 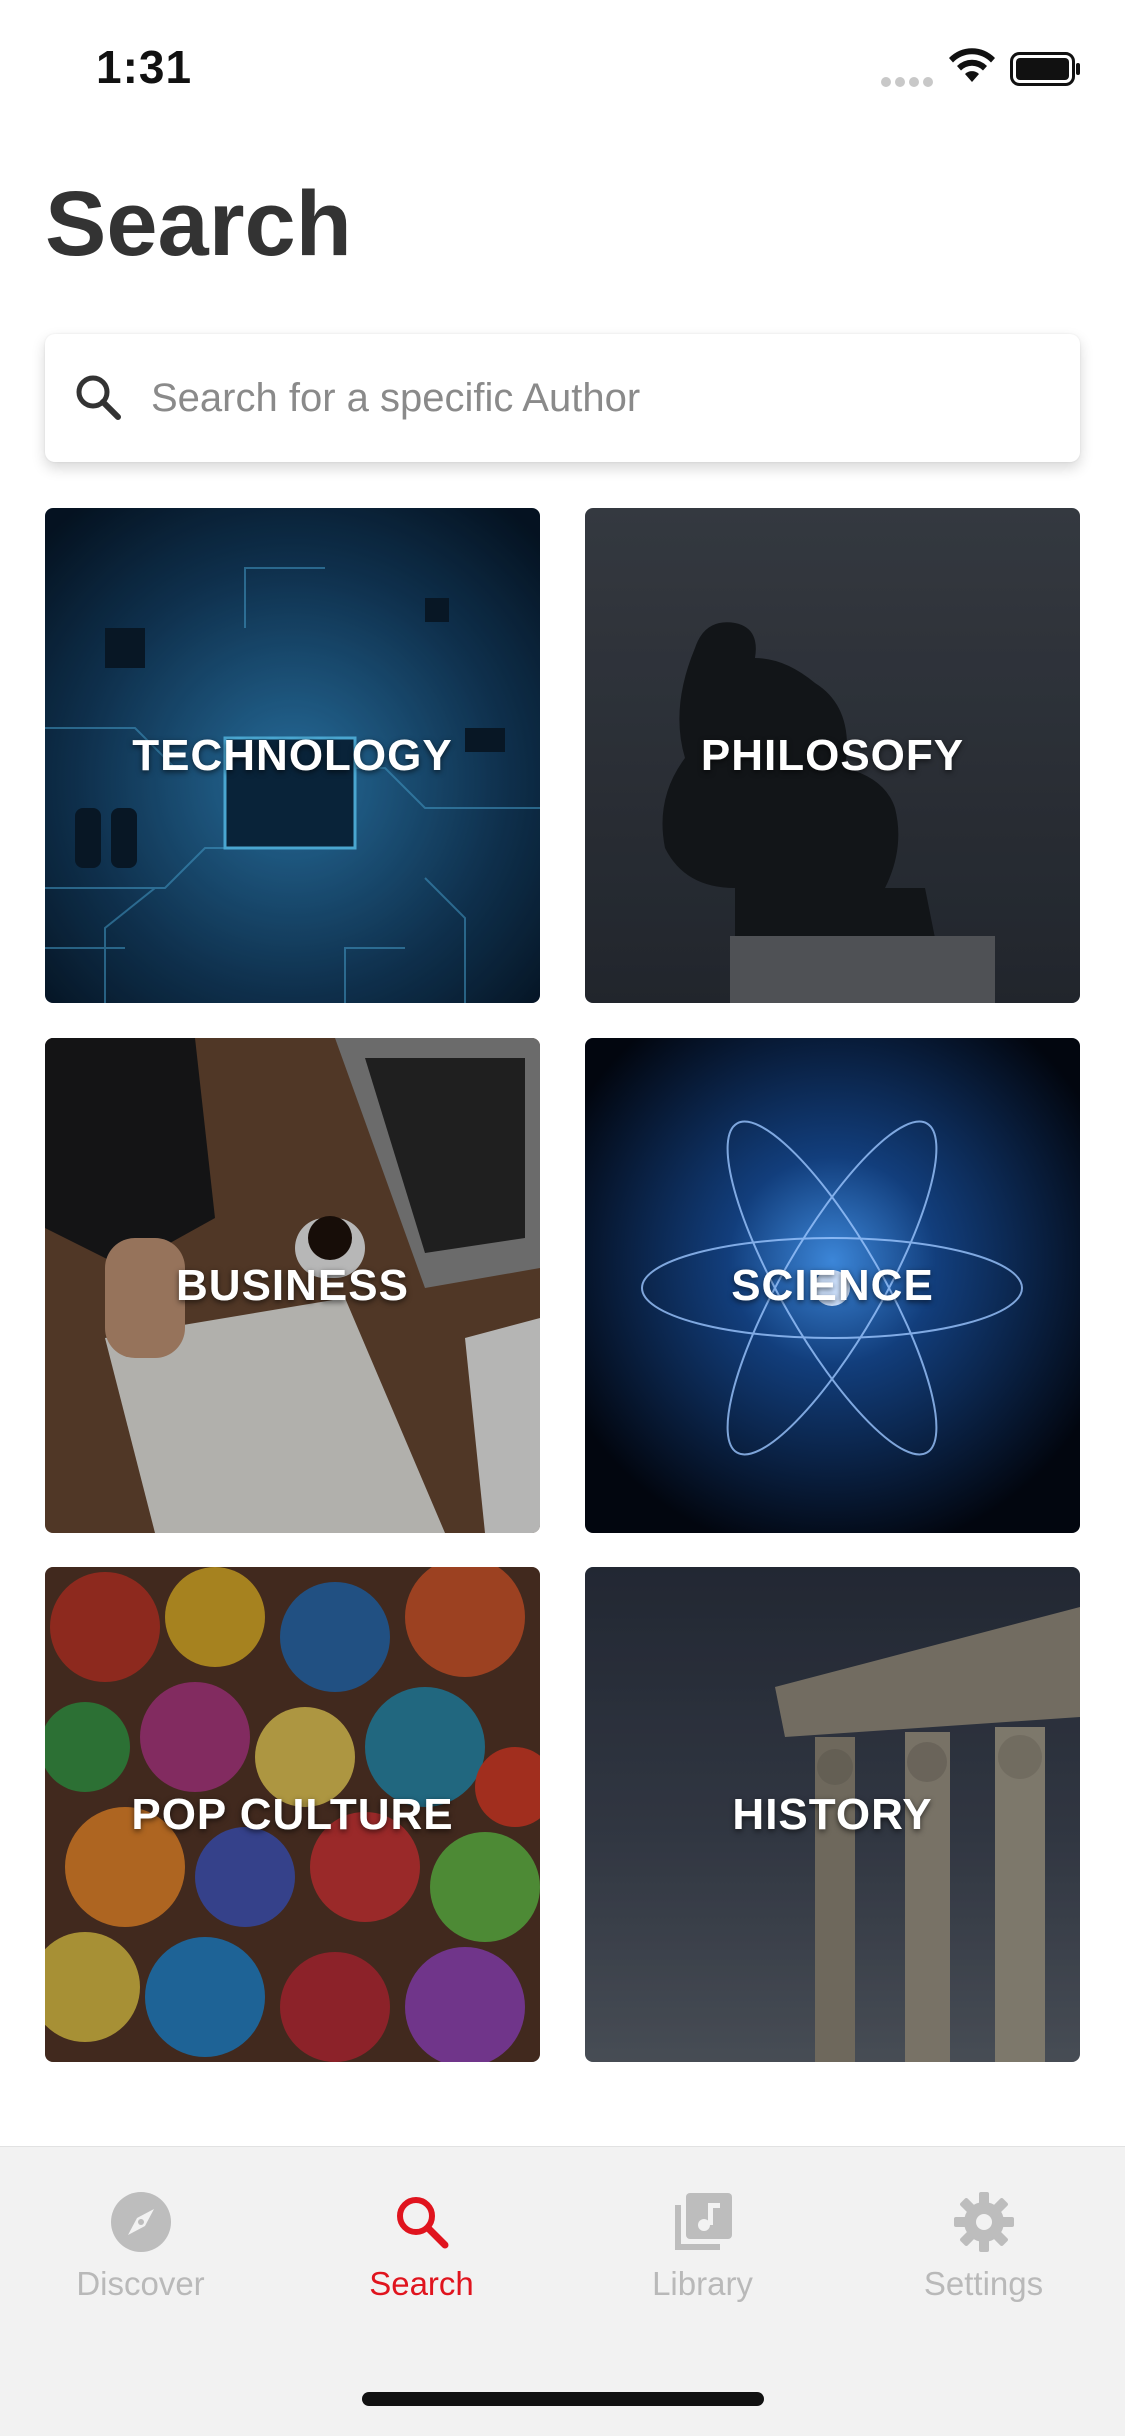 I want to click on category-label: BUSINESS, so click(x=292, y=1285).